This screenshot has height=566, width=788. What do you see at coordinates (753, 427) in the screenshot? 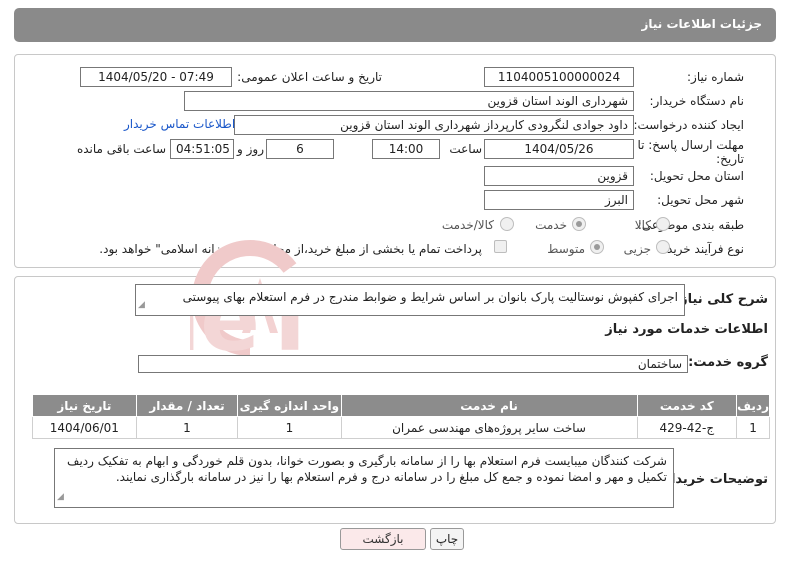
I see `cell-row-number: 1` at bounding box center [753, 427].